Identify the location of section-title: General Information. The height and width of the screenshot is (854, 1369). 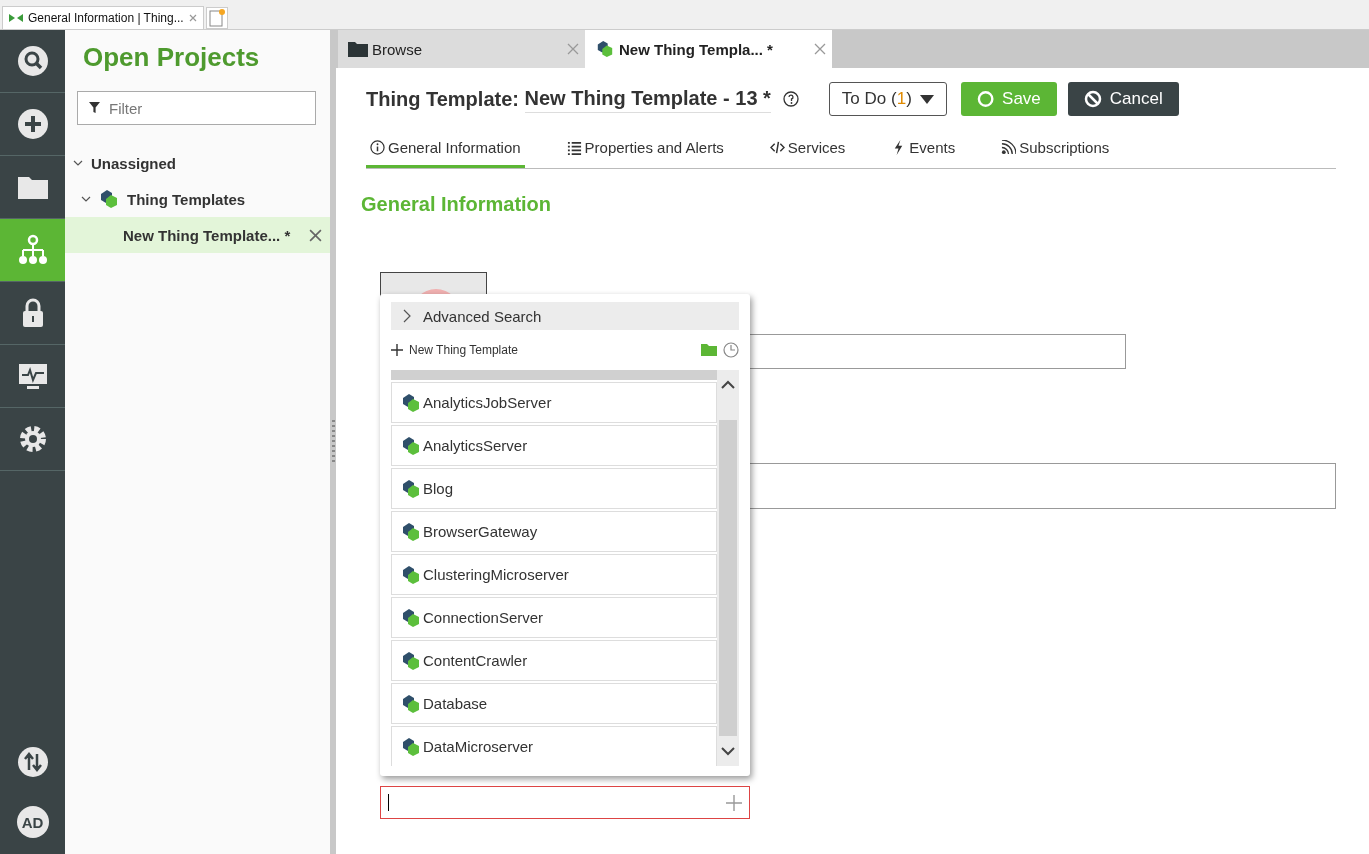
(456, 204).